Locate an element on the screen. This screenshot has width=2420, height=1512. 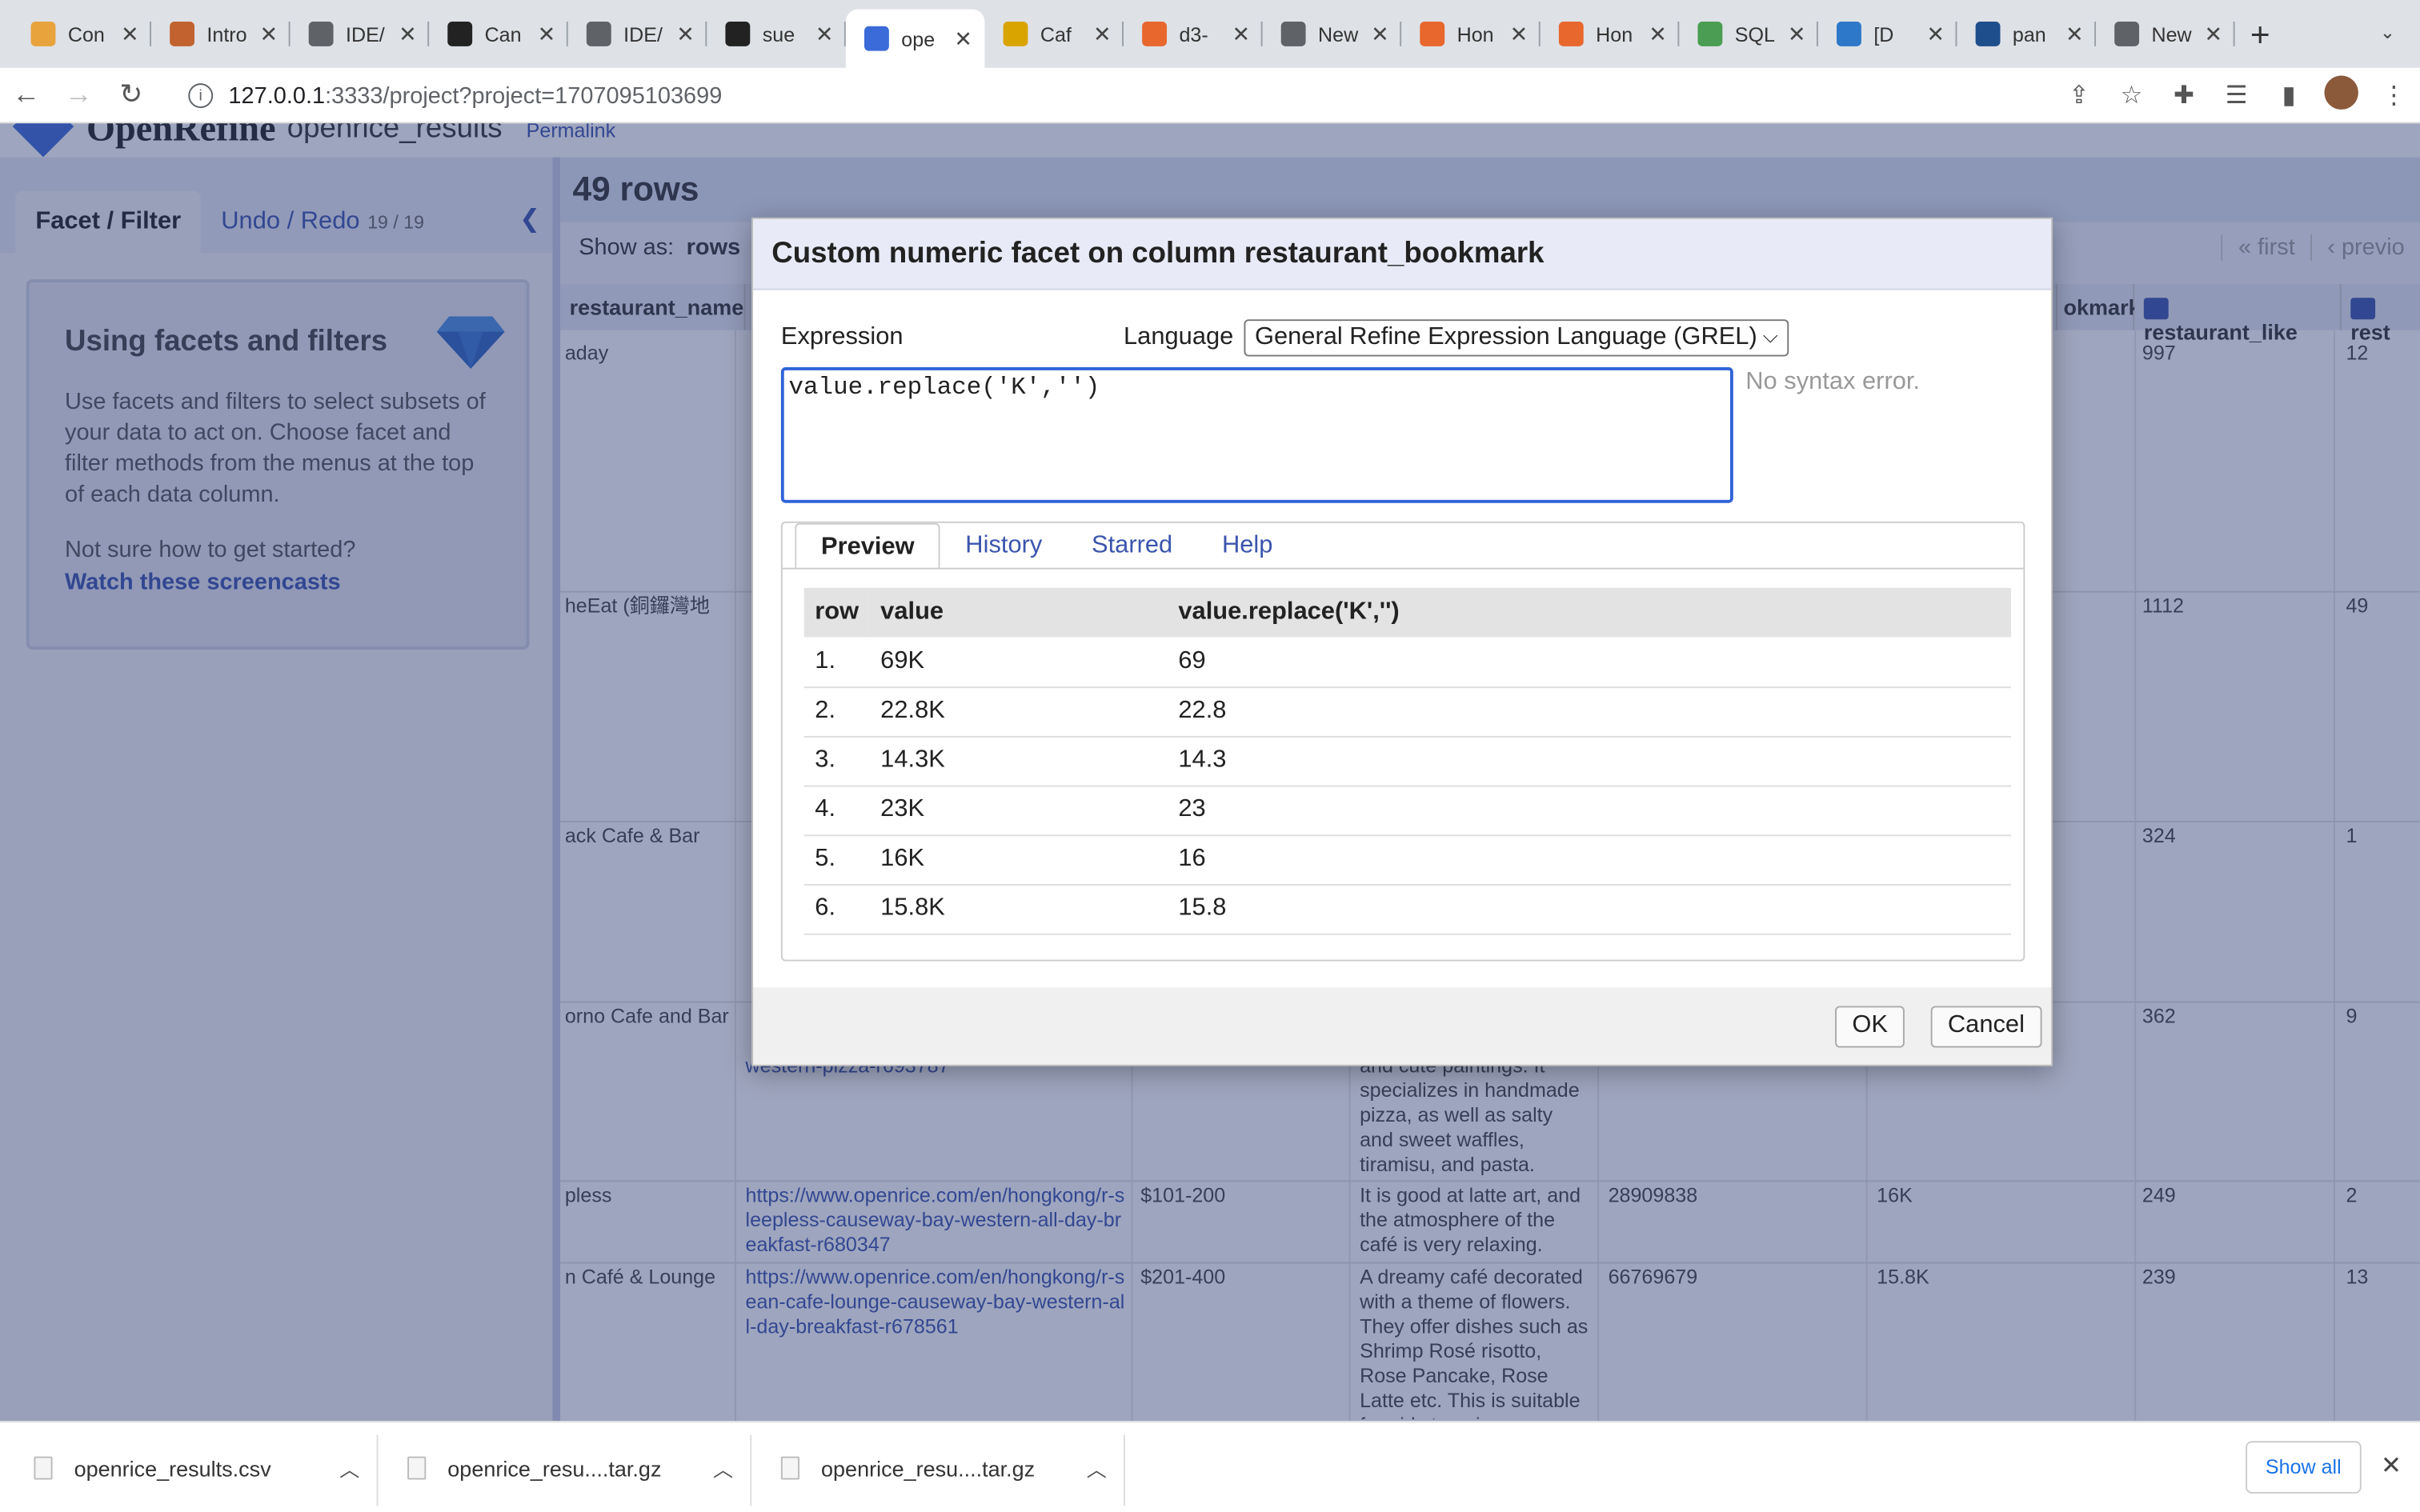
extensions-icon: ✚ is located at coordinates (2184, 95).